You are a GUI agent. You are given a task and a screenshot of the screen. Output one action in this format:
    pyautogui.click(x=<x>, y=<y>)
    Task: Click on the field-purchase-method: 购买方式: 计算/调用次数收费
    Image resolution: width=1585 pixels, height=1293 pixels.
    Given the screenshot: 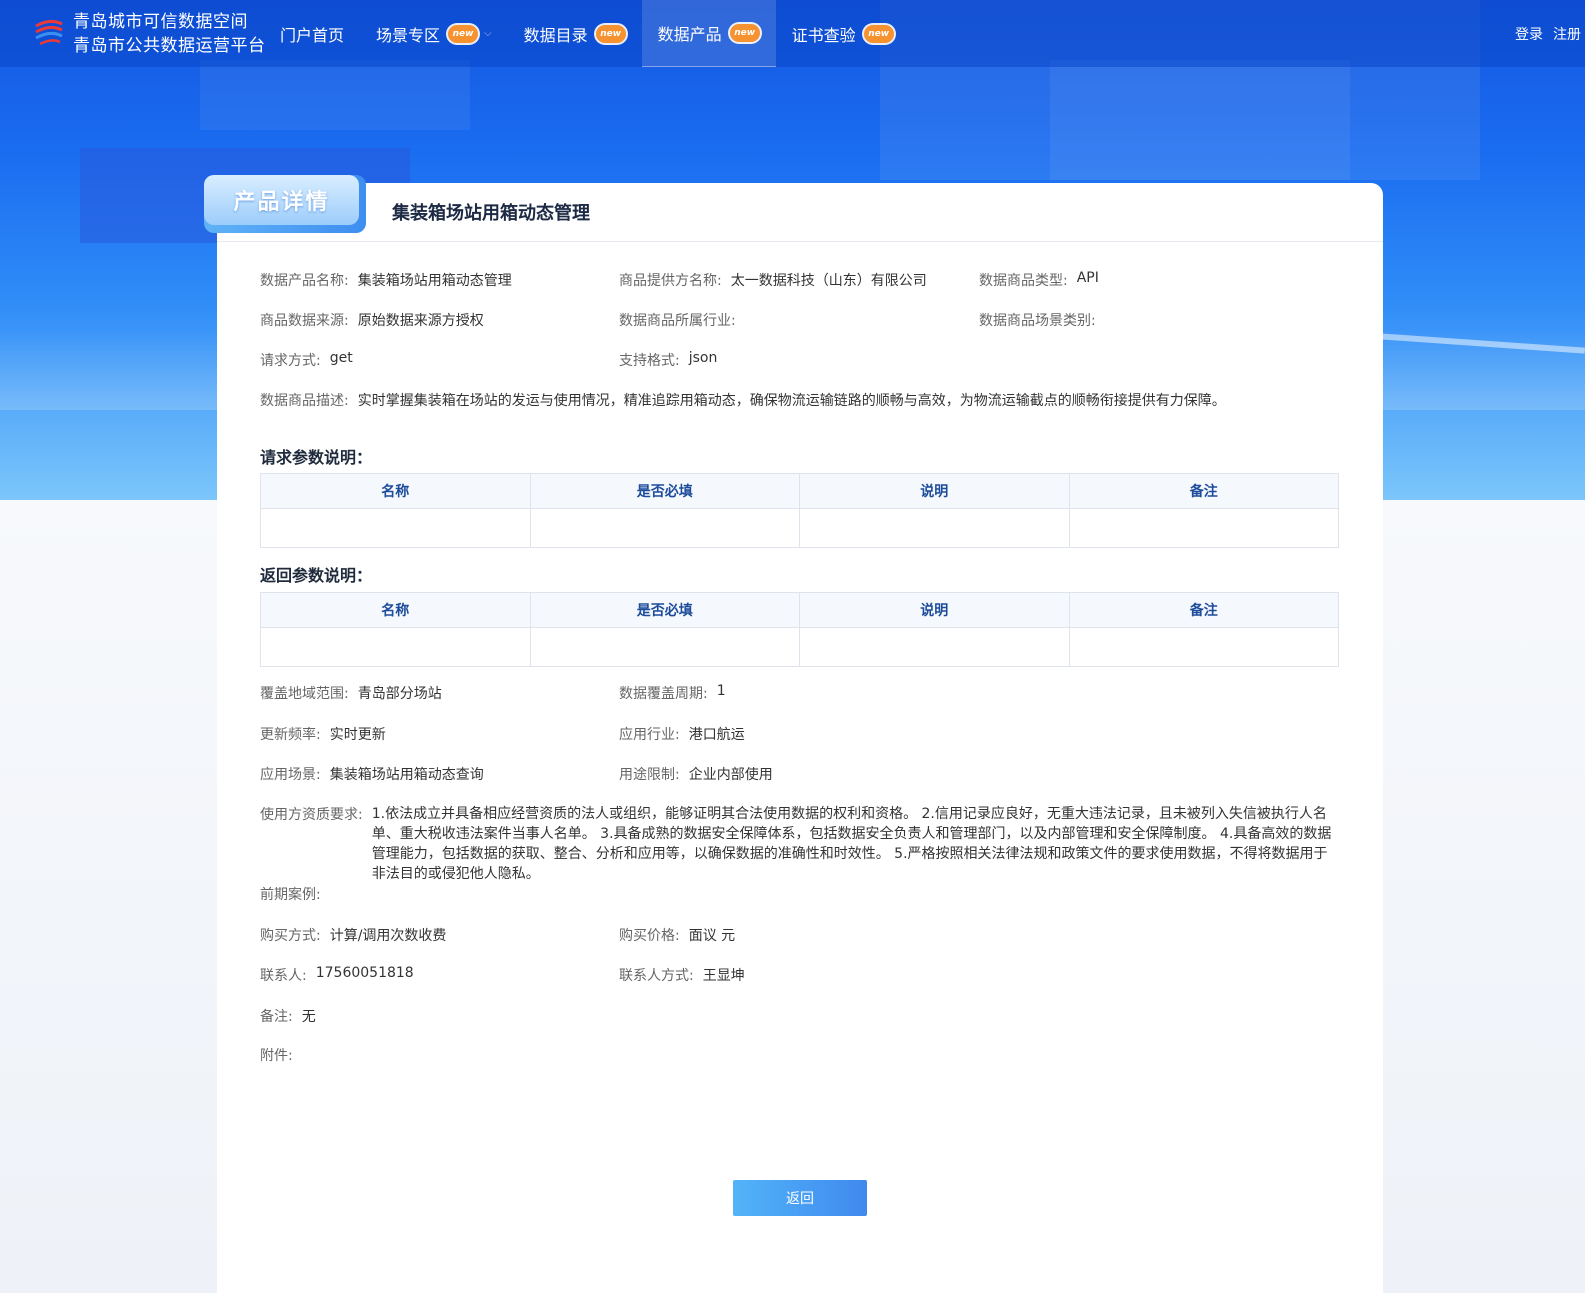 What is the action you would take?
    pyautogui.click(x=353, y=935)
    